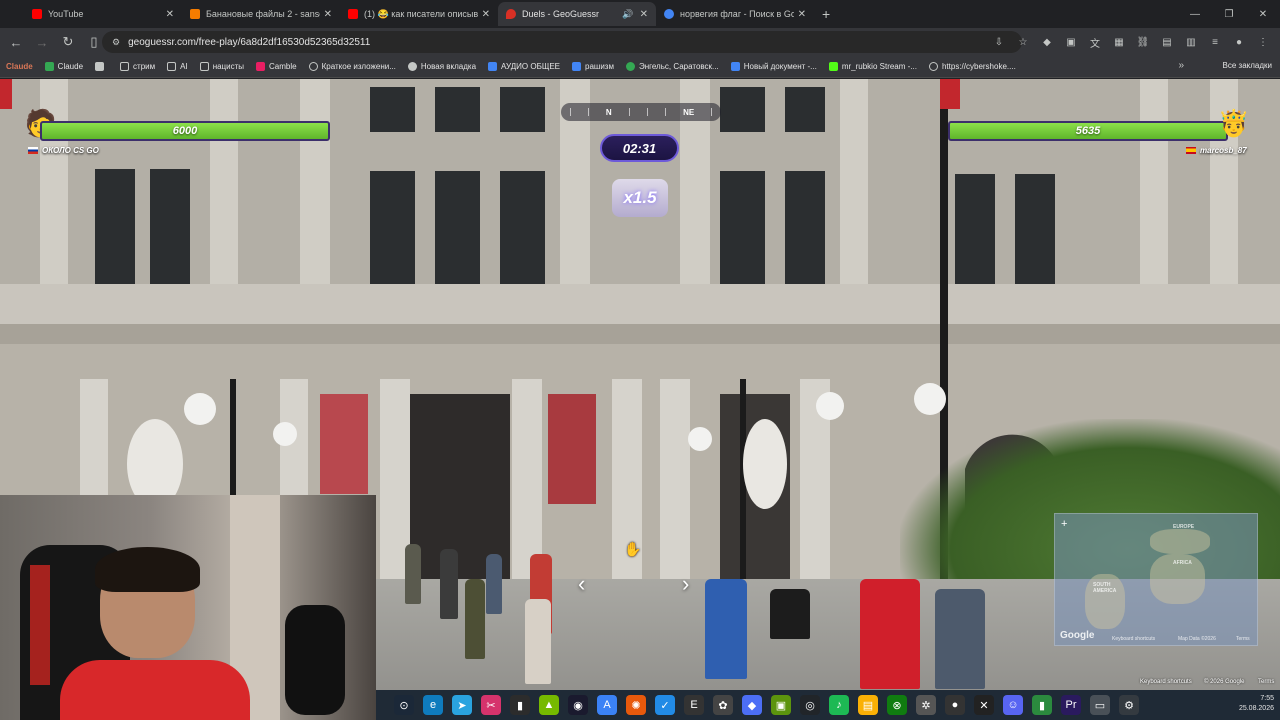 The image size is (1280, 720). I want to click on stats-icon: ▮, so click(1042, 705).